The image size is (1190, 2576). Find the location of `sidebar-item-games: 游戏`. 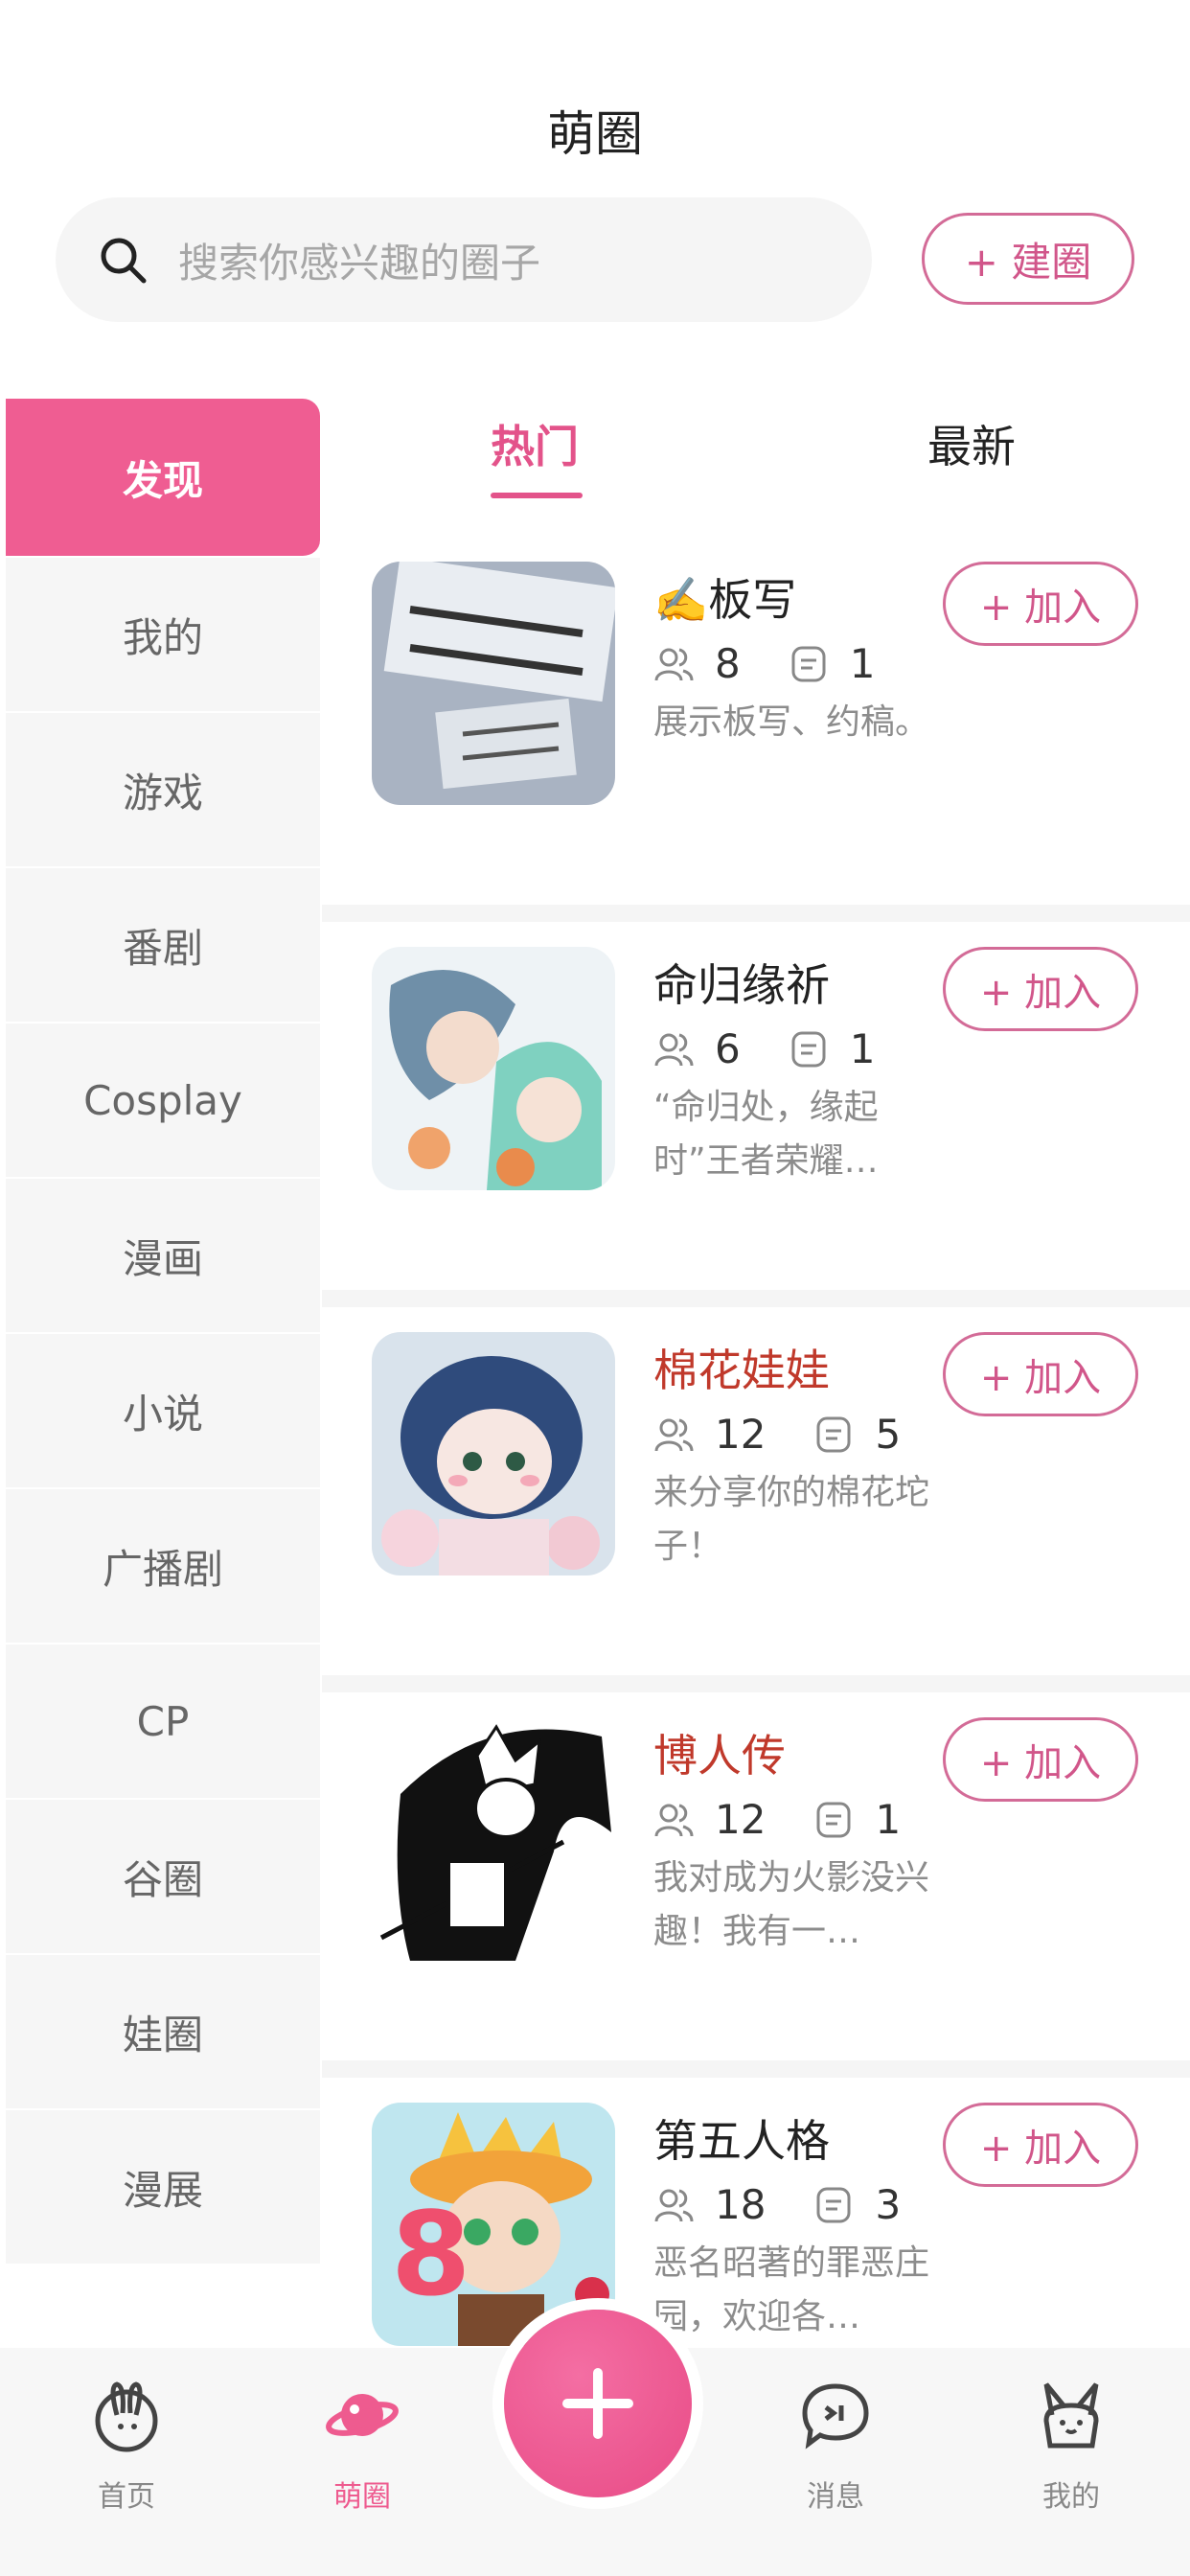

sidebar-item-games: 游戏 is located at coordinates (163, 790).